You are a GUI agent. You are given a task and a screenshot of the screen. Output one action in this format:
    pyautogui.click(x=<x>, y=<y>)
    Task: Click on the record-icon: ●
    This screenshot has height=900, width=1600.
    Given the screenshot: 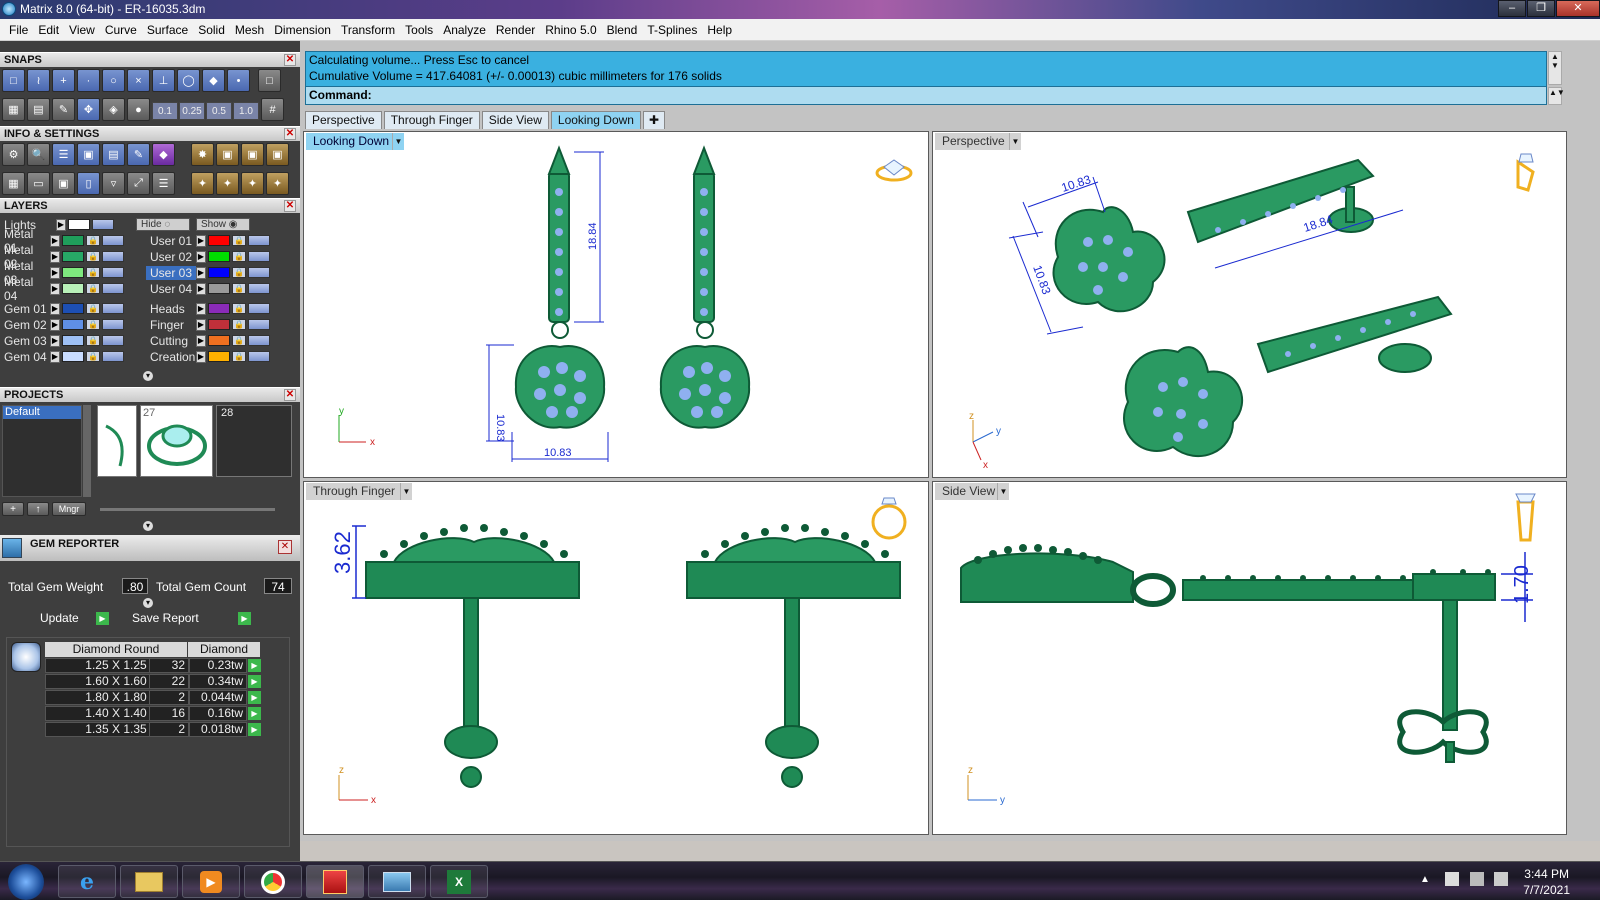 What is the action you would take?
    pyautogui.click(x=138, y=109)
    